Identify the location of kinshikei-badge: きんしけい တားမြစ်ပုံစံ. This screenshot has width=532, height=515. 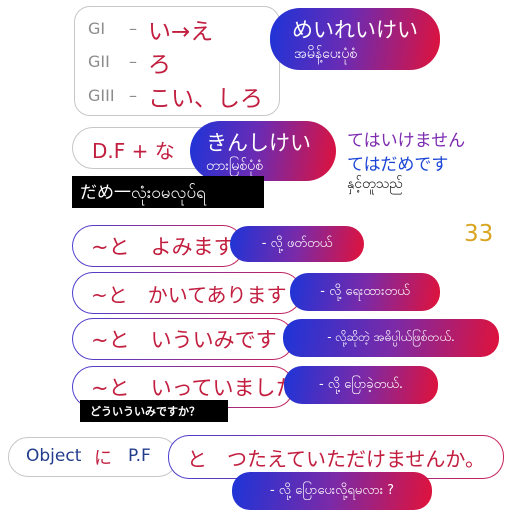
(263, 151).